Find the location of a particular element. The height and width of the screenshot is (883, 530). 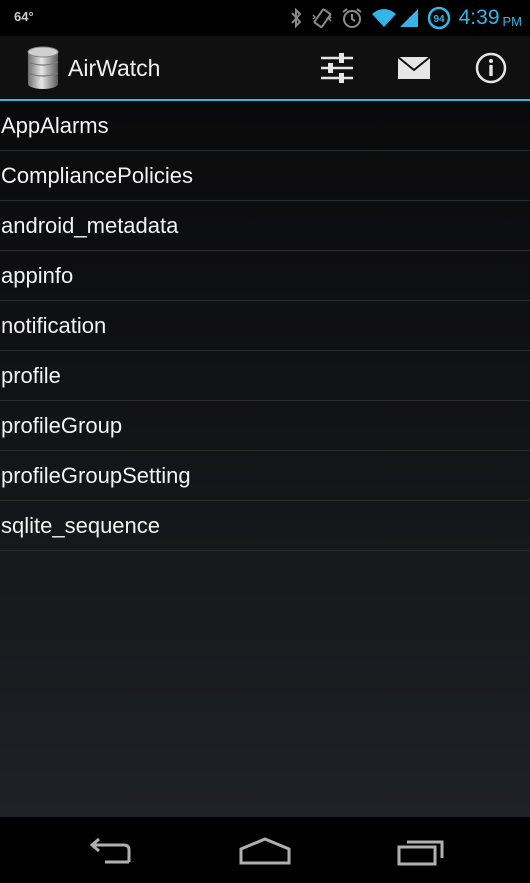

mail-icon is located at coordinates (414, 68).